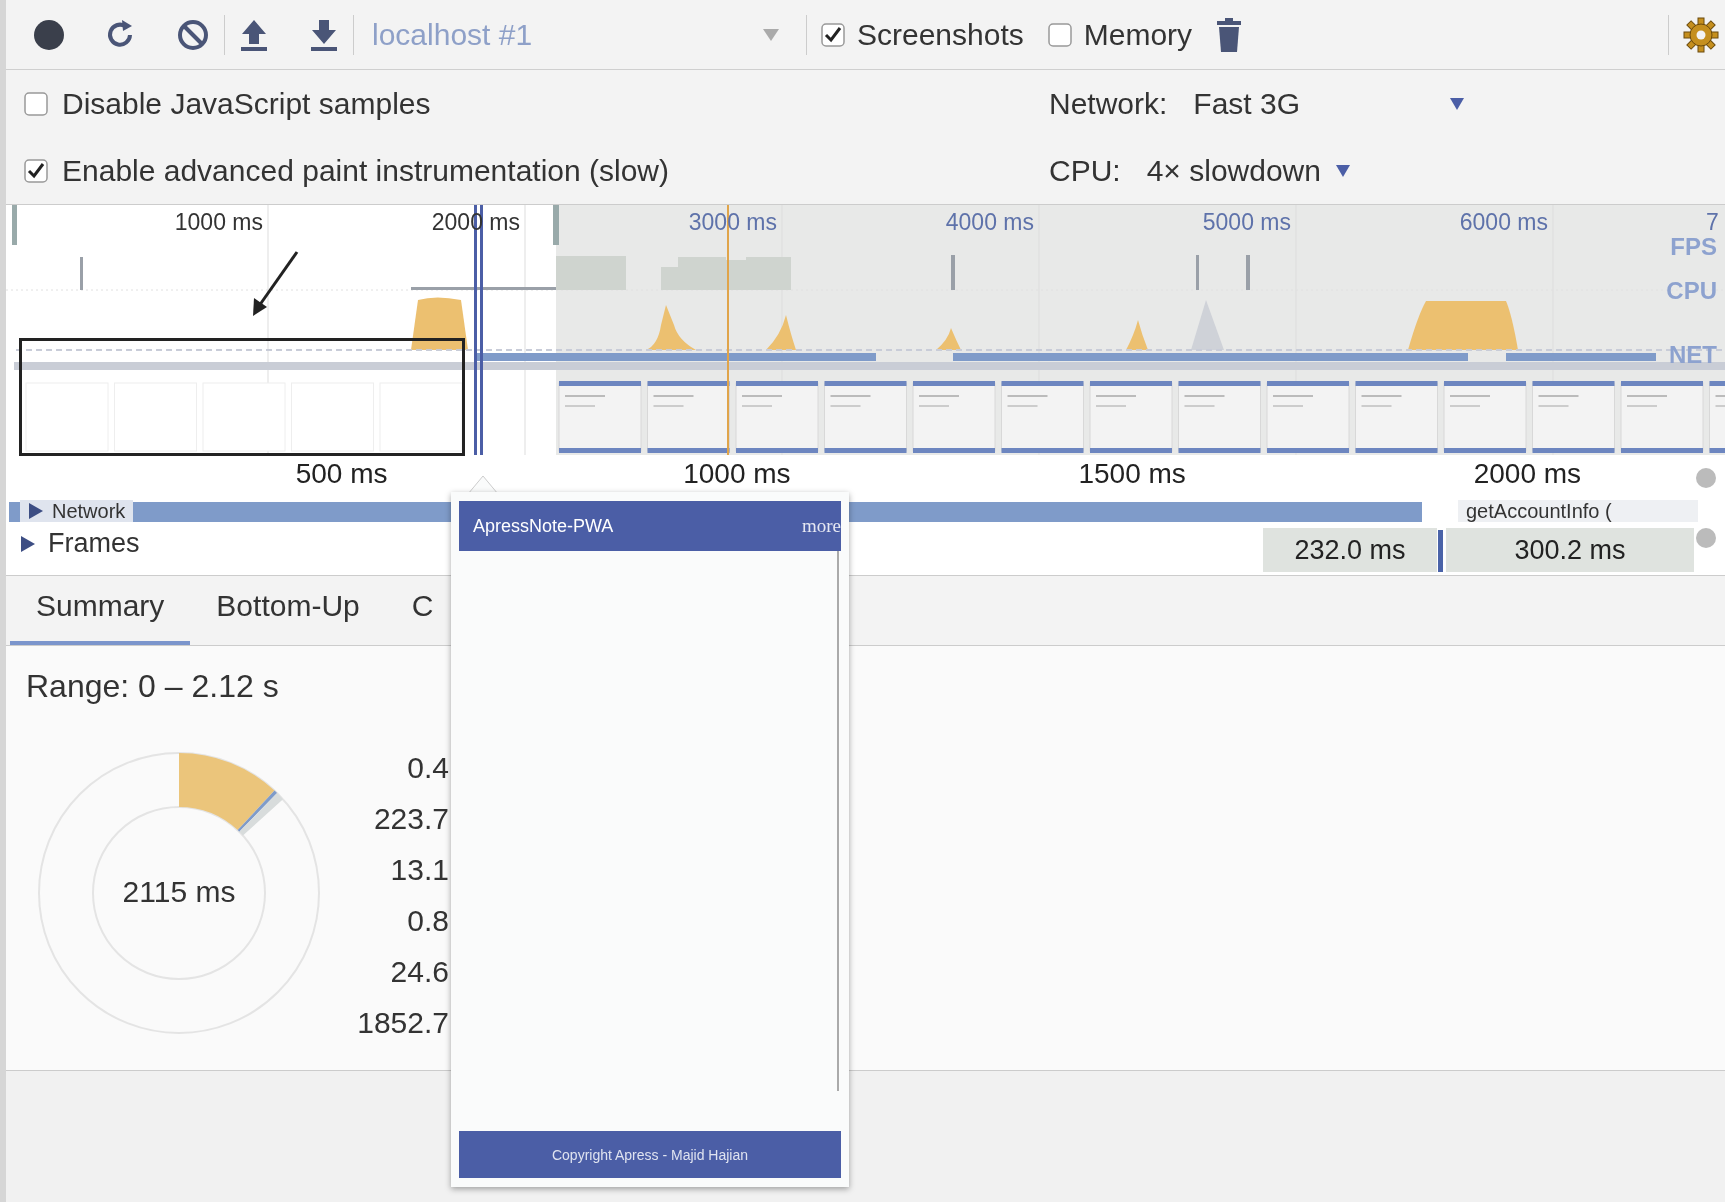  I want to click on track-label: FPS, so click(1693, 247).